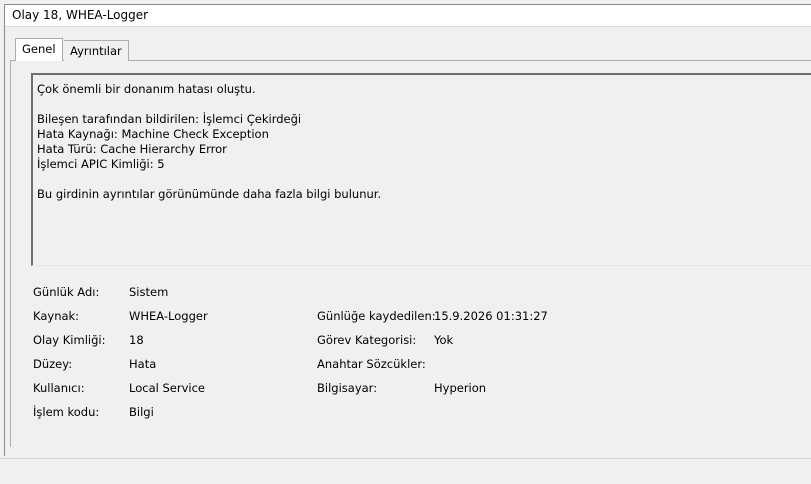  I want to click on computer-label: Bilgisayar:, so click(347, 388).